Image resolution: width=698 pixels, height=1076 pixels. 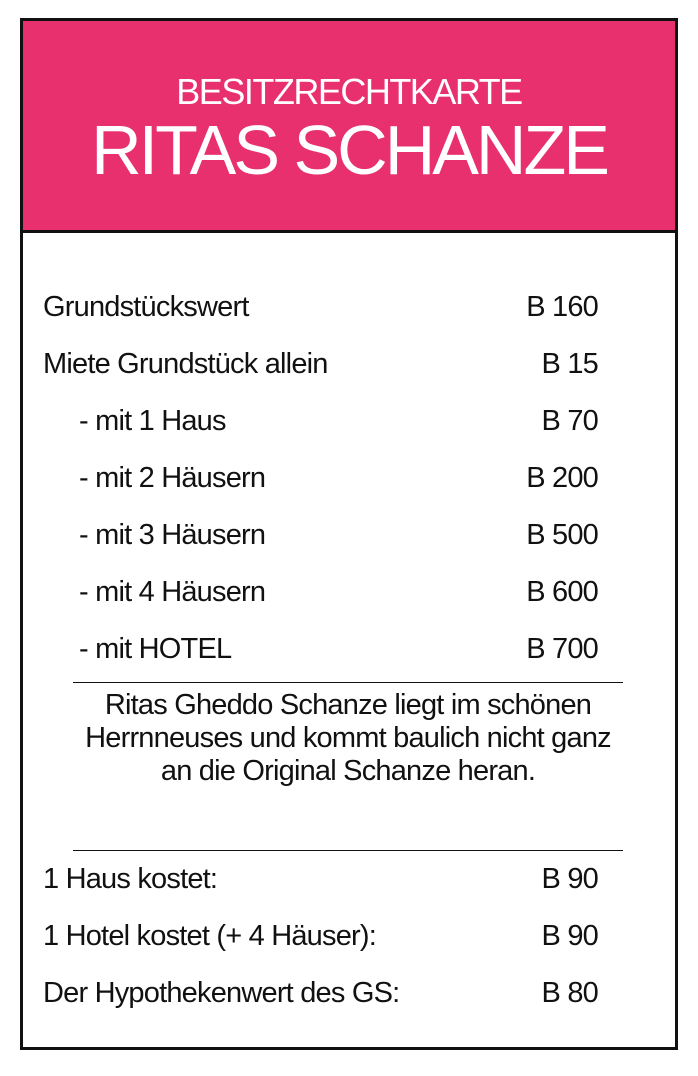 What do you see at coordinates (562, 534) in the screenshot?
I see `rent-row-value: B 500` at bounding box center [562, 534].